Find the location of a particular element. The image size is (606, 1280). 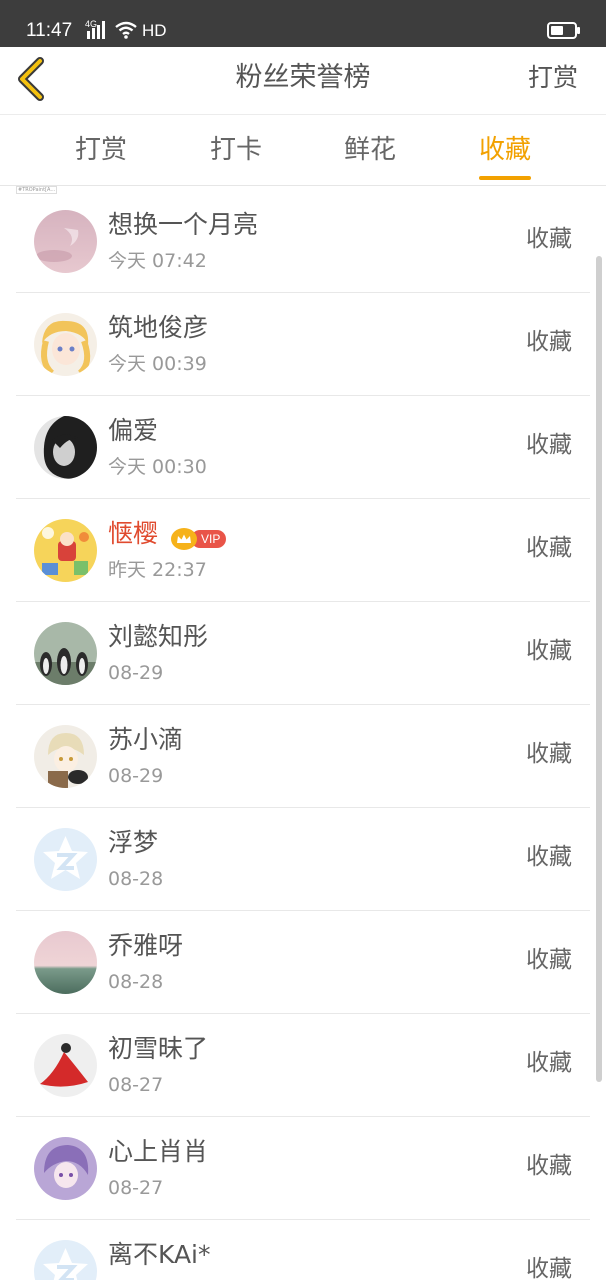

list-item: 想换一个月亮今天 07:42 收藏 is located at coordinates (303, 241).